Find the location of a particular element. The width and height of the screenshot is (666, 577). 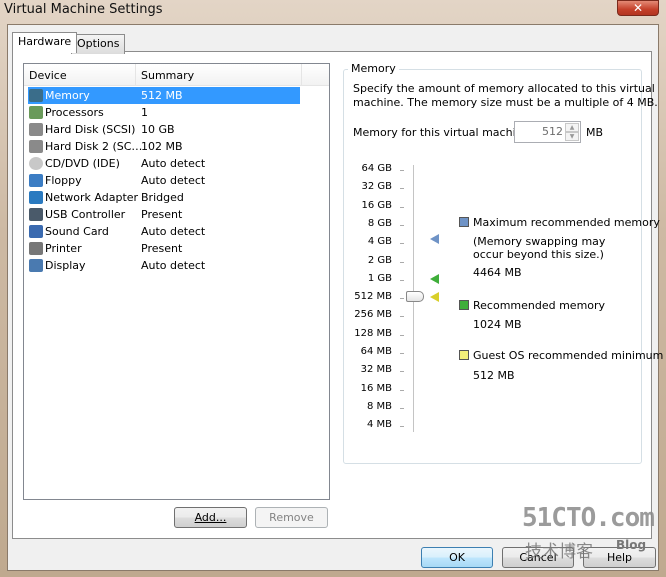

monitor-icon is located at coordinates (36, 265).